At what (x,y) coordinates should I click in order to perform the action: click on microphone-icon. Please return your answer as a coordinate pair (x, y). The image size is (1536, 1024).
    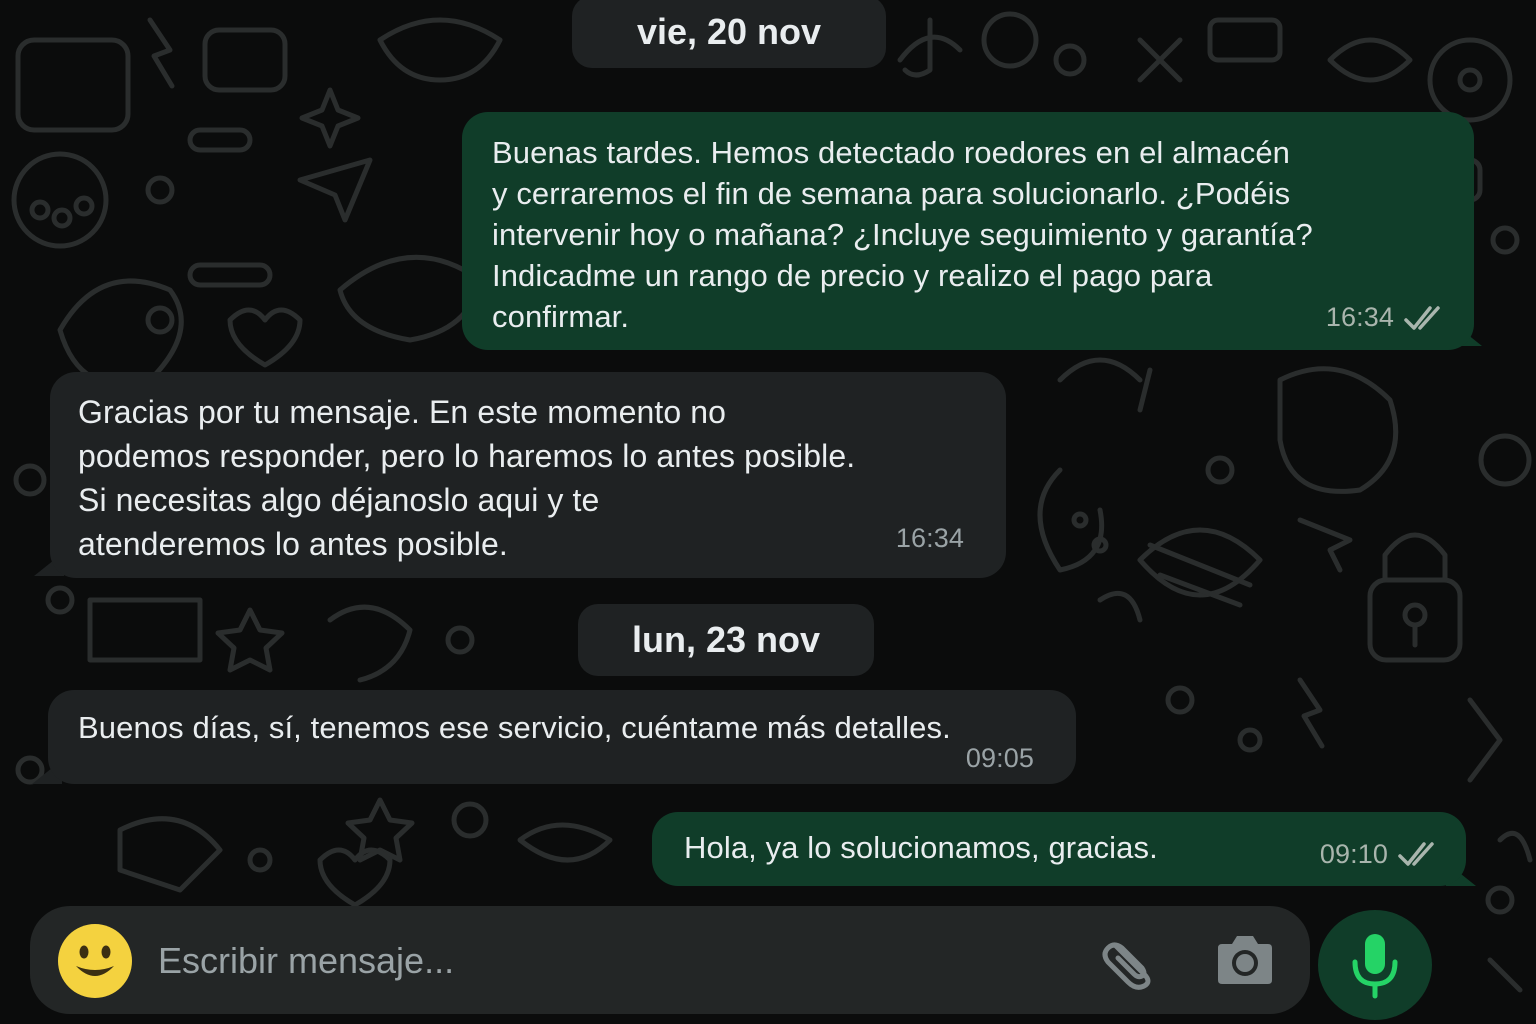
    Looking at the image, I should click on (1375, 966).